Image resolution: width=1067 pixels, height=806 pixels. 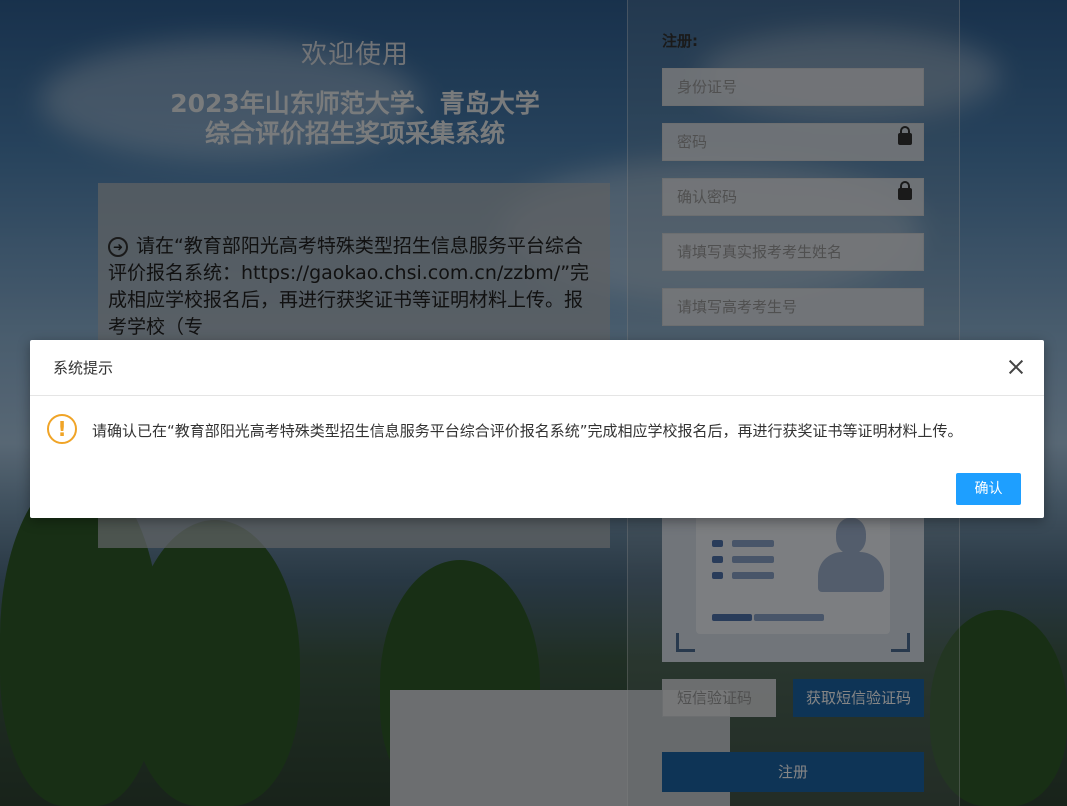 What do you see at coordinates (537, 368) in the screenshot?
I see `dialog-title: 系统提示` at bounding box center [537, 368].